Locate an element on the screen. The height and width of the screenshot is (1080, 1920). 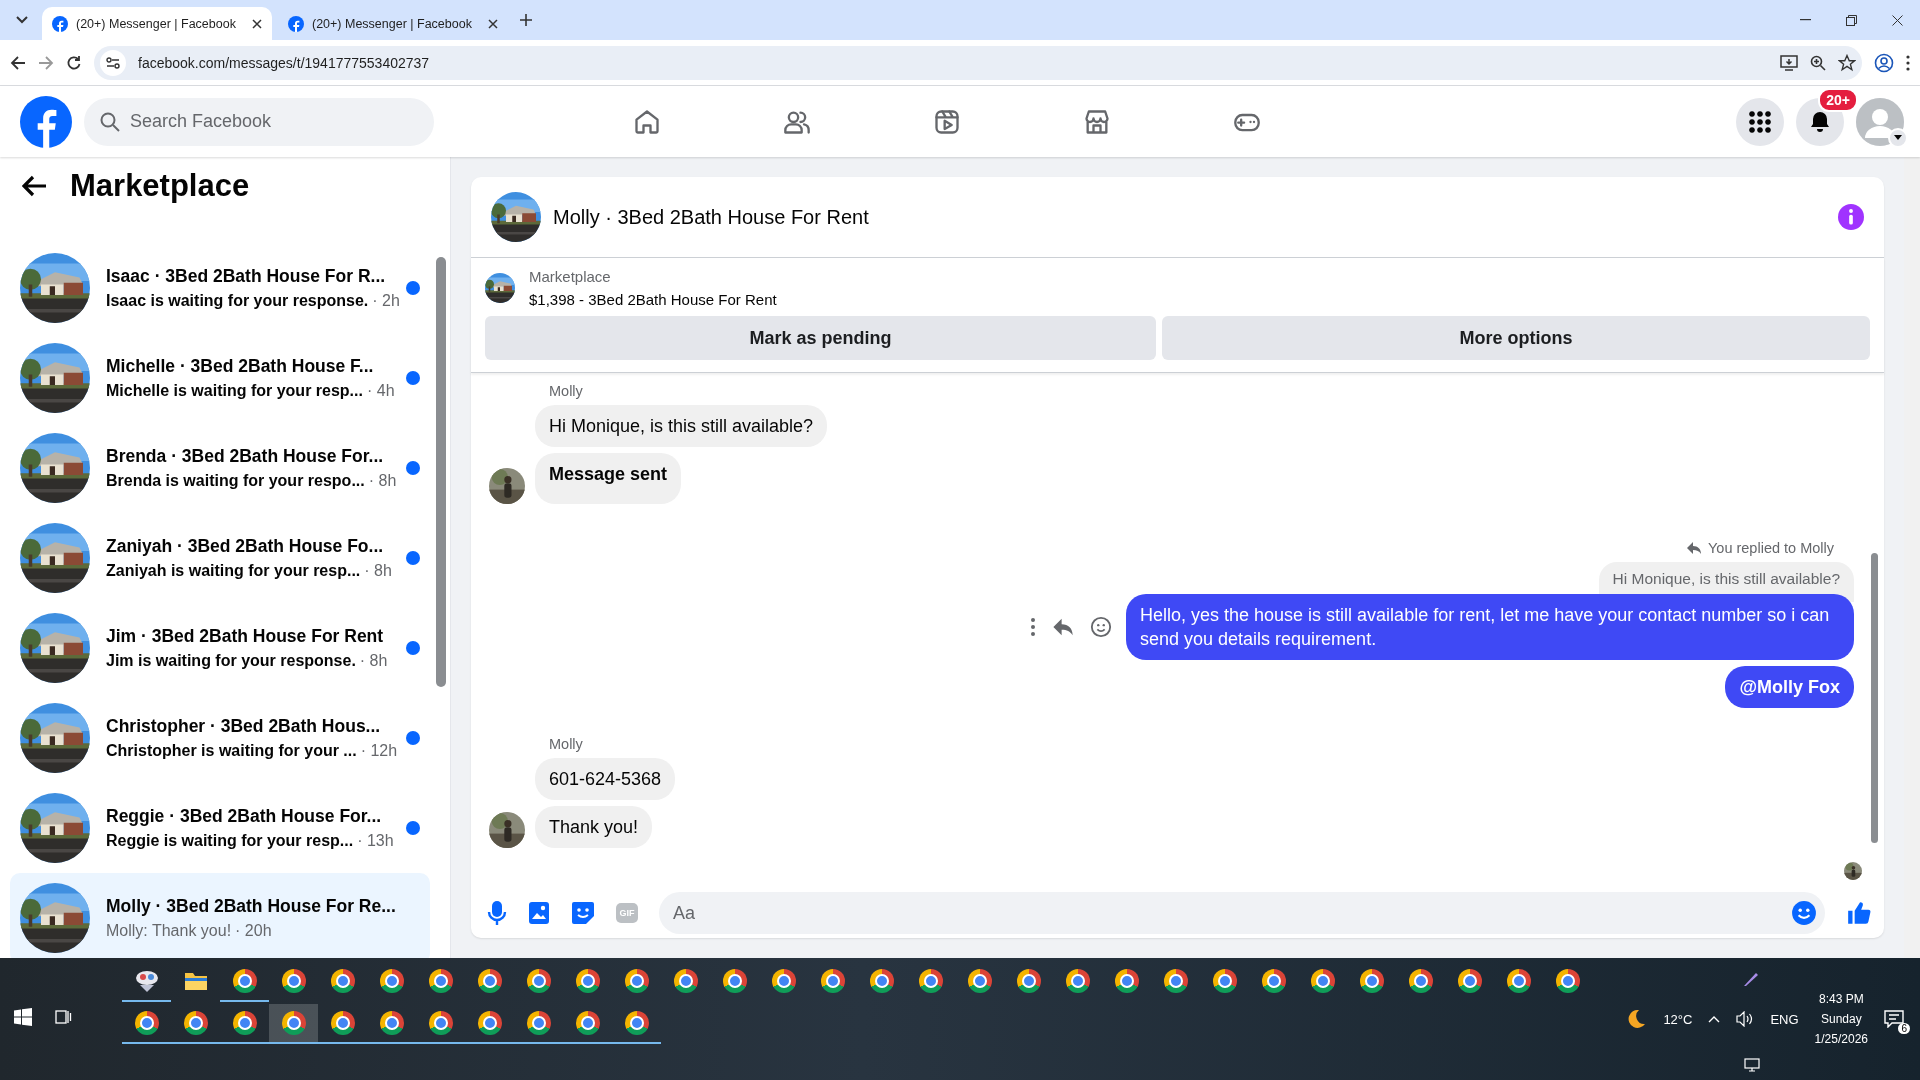
message-field: Aa is located at coordinates (1242, 913).